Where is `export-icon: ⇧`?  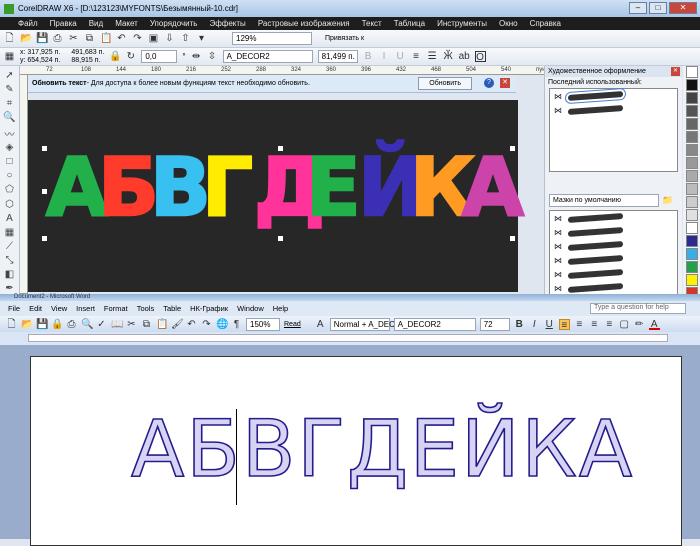
export-icon: ⇧ is located at coordinates (185, 38).